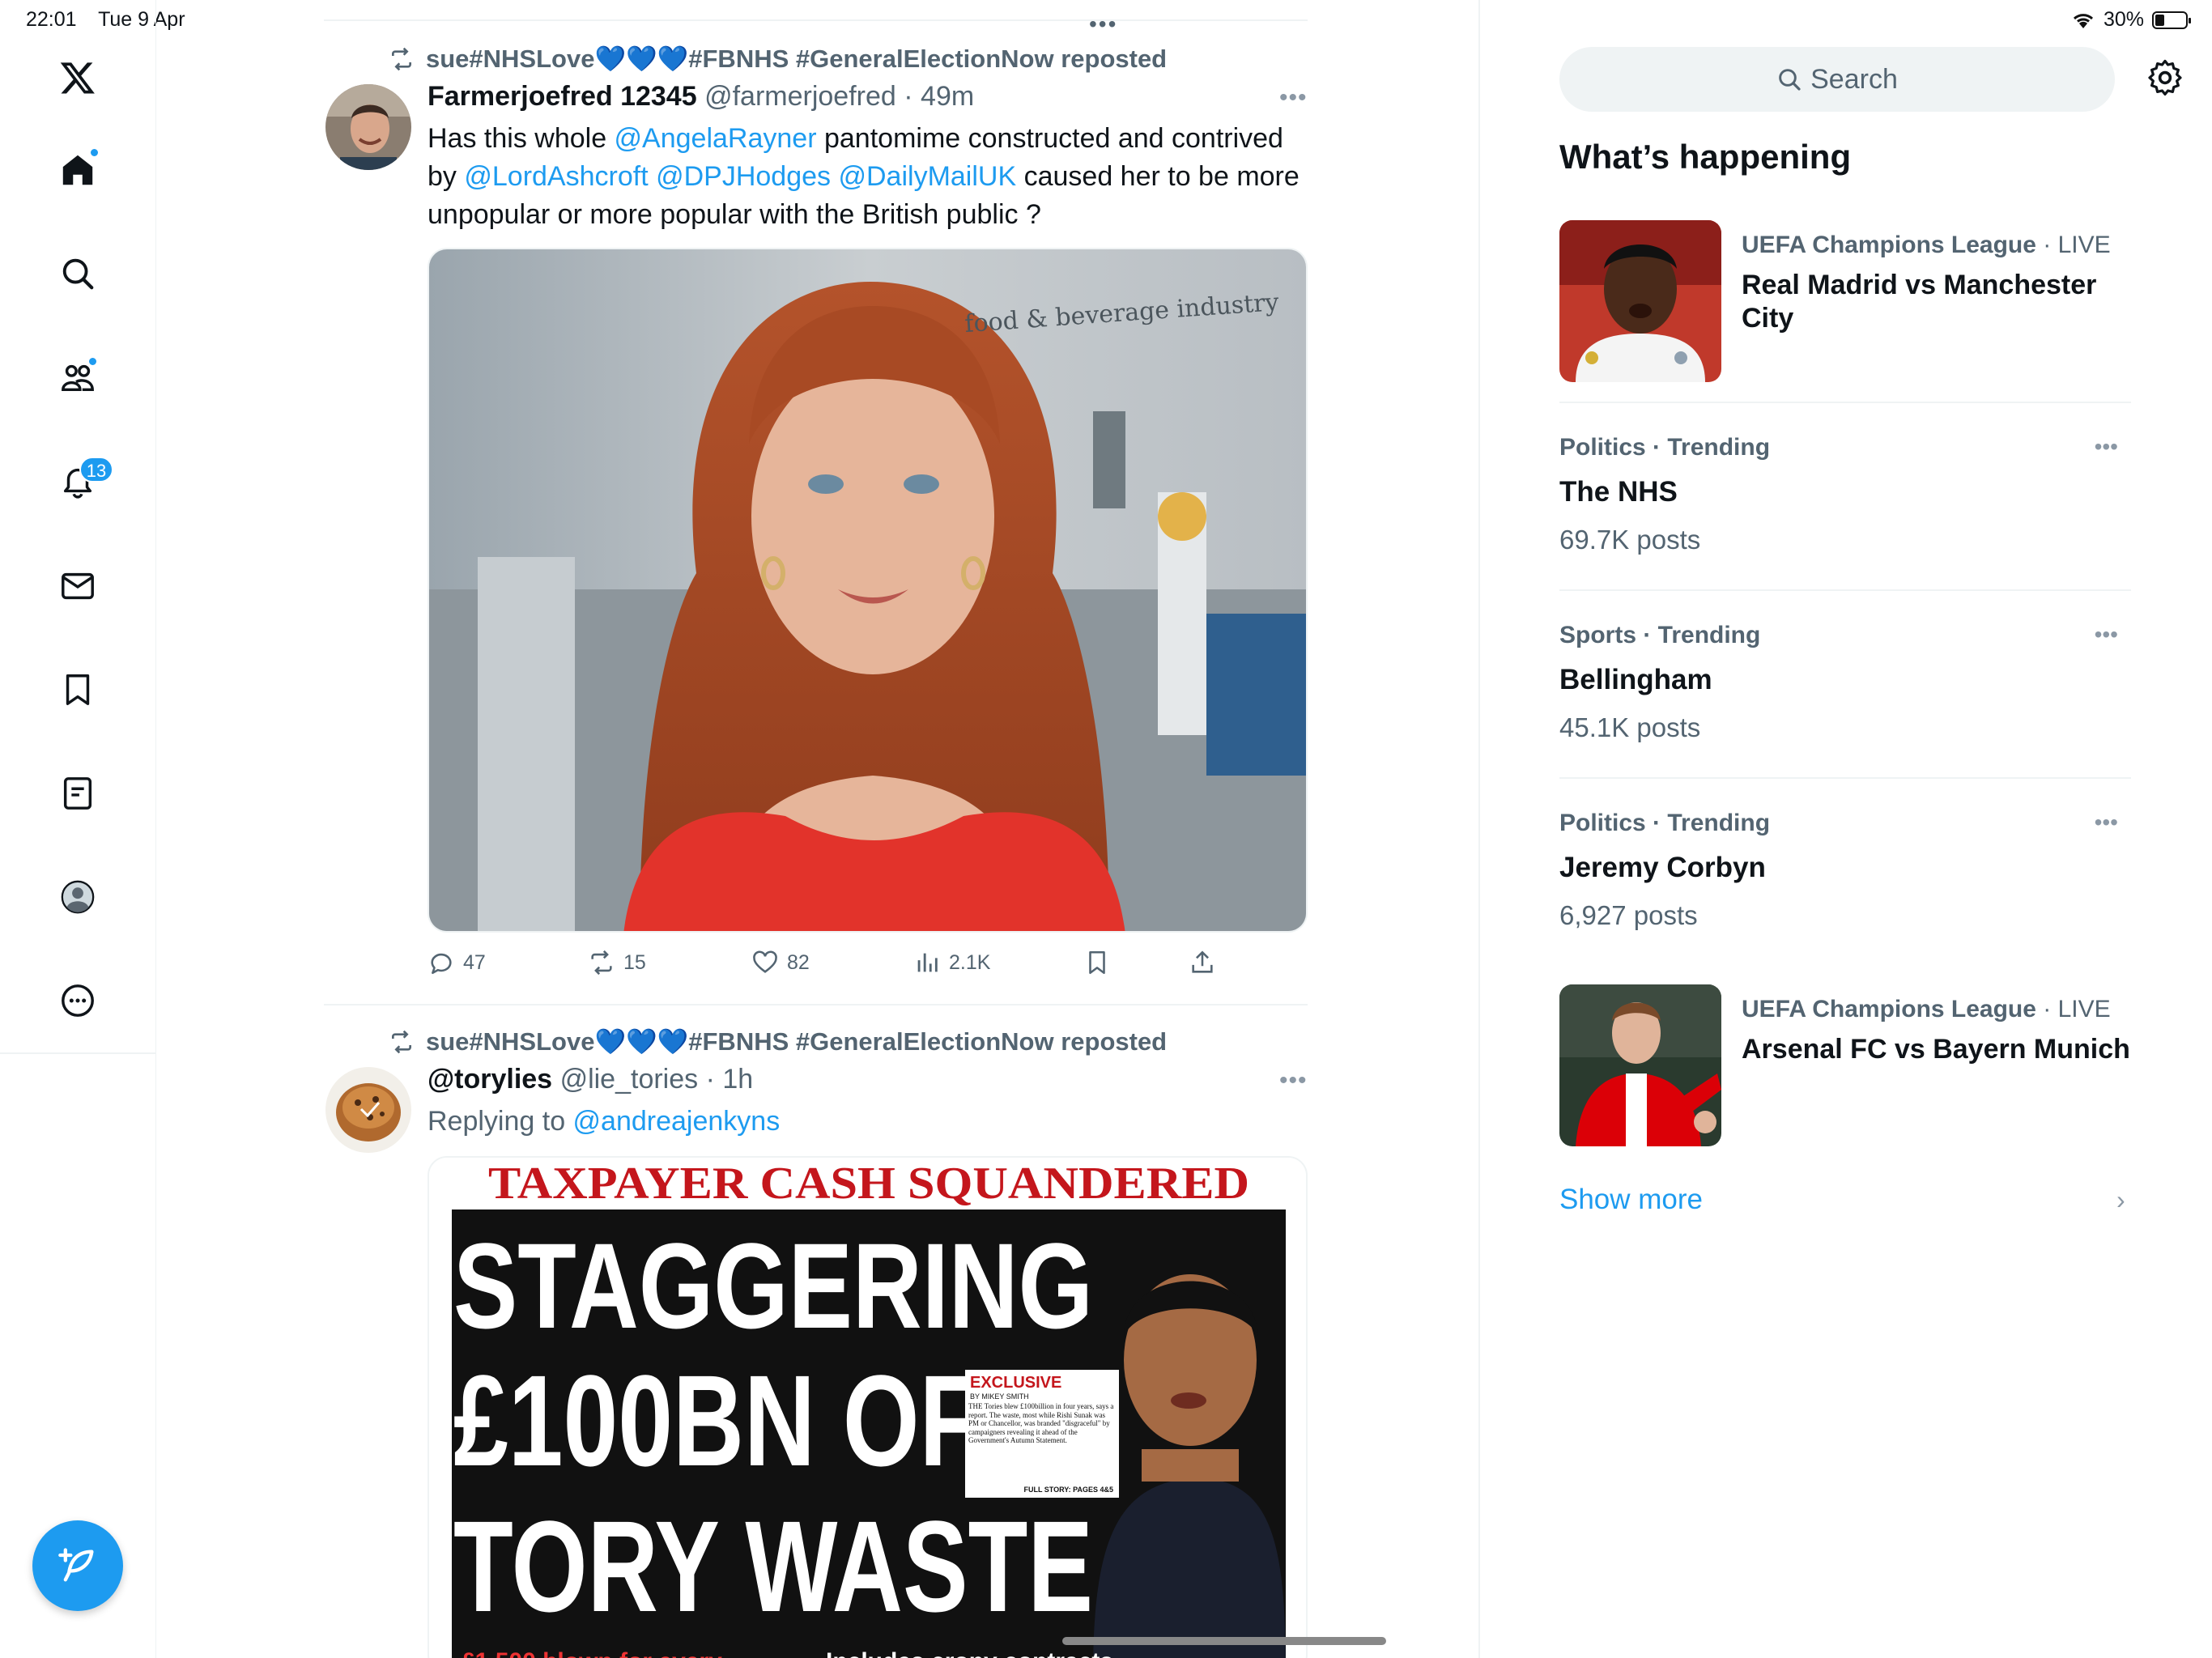  I want to click on more-options-icon, so click(77, 1000).